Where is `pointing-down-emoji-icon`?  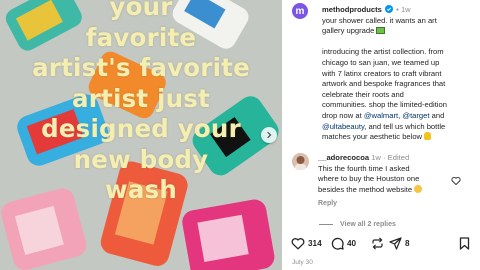
pointing-down-emoji-icon is located at coordinates (428, 136).